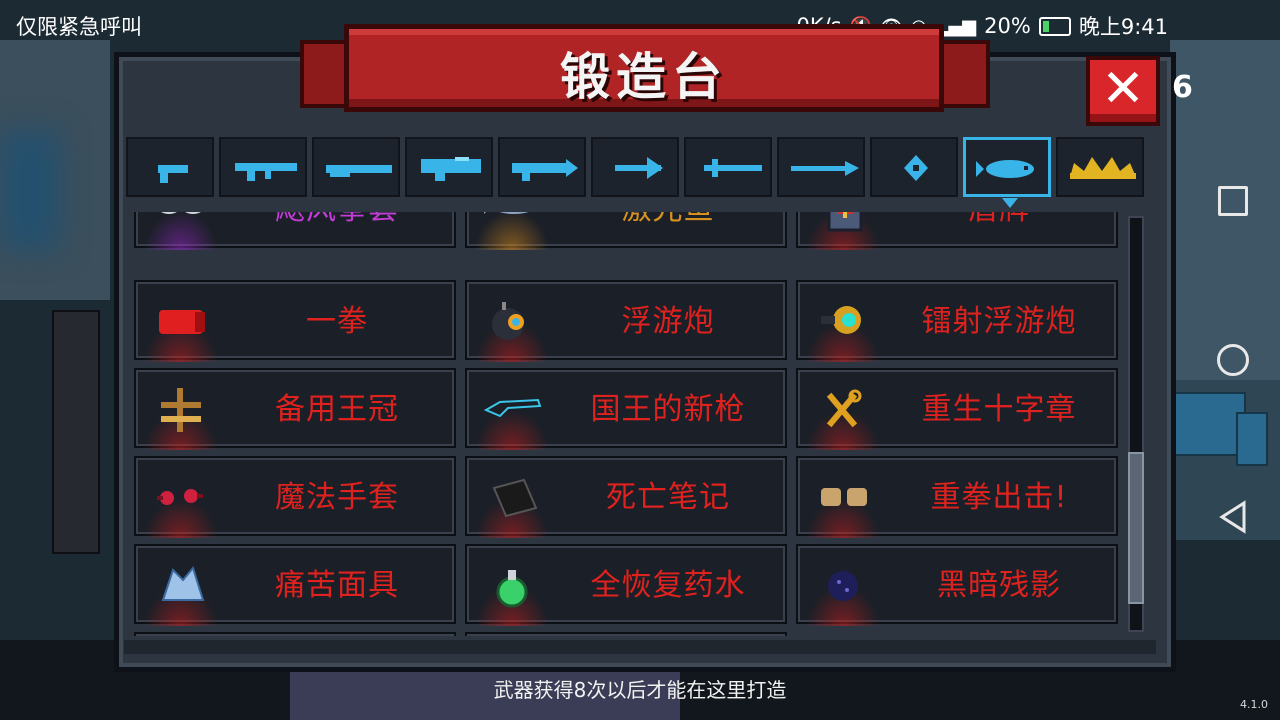 This screenshot has width=1280, height=720. I want to click on forge-item: 死亡笔记, so click(626, 497).